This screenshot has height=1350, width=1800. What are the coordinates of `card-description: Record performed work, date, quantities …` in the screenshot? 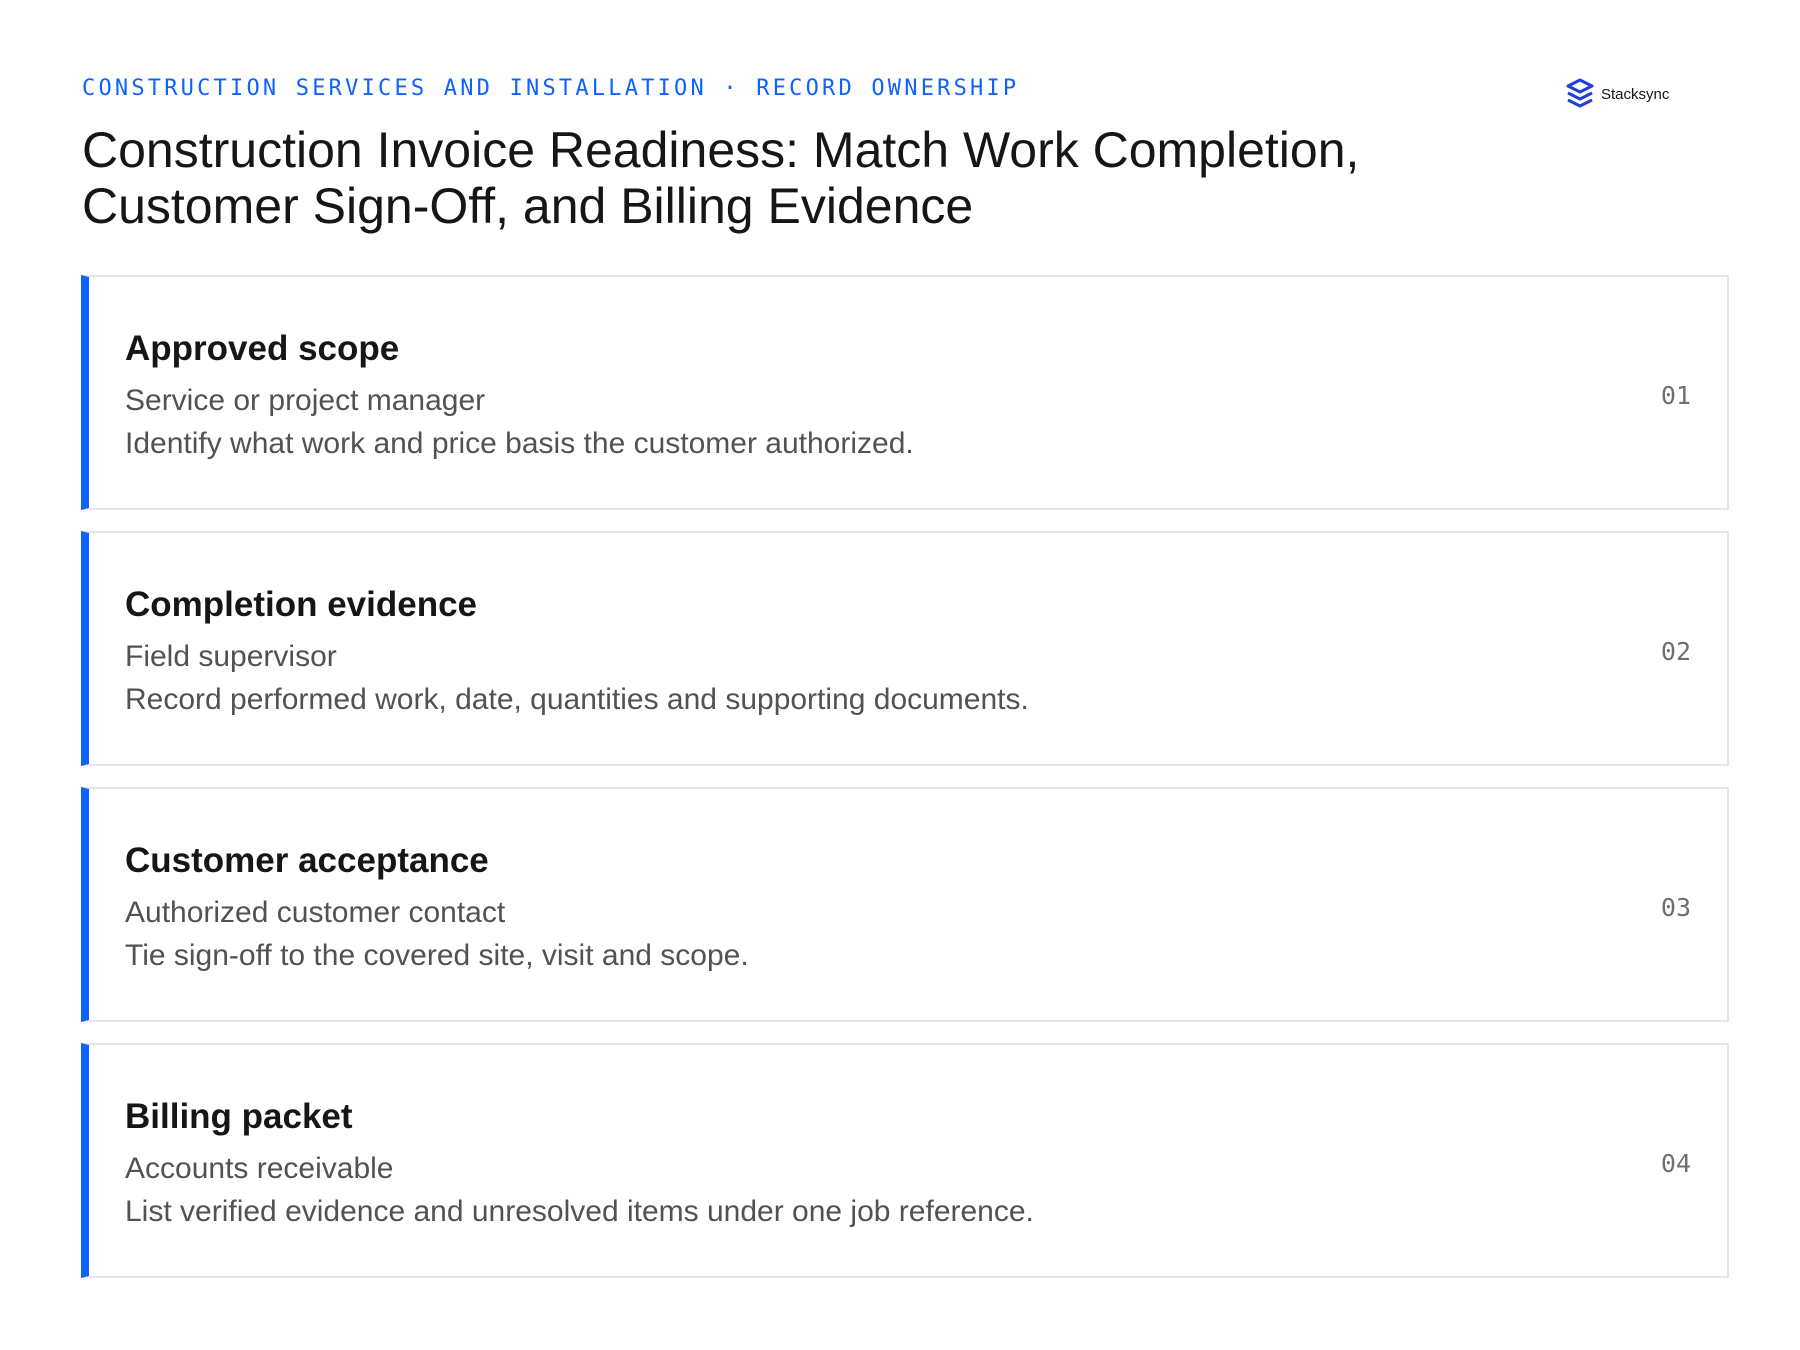 It's located at (577, 699).